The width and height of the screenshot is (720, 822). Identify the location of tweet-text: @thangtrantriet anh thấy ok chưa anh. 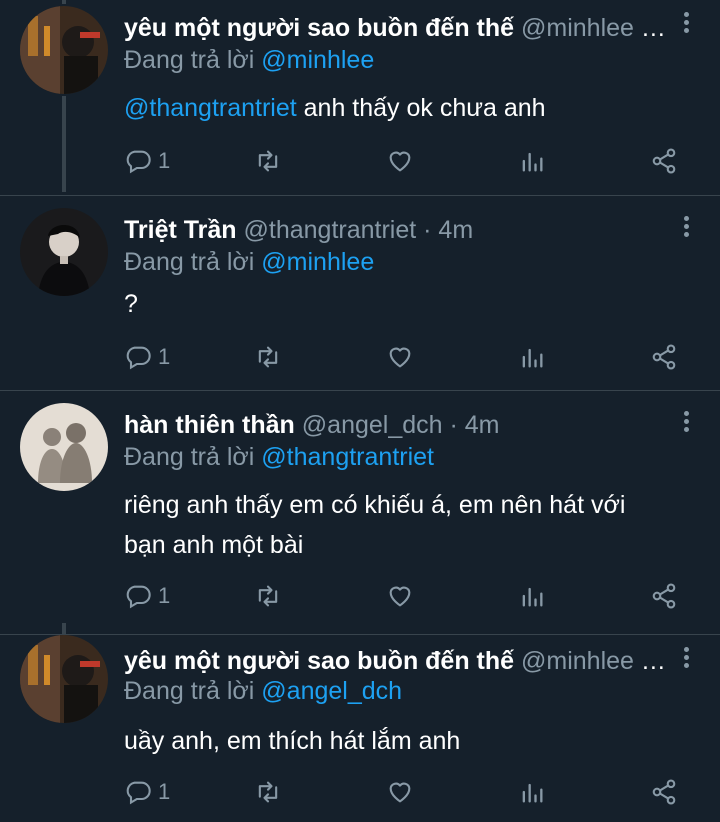
(407, 108).